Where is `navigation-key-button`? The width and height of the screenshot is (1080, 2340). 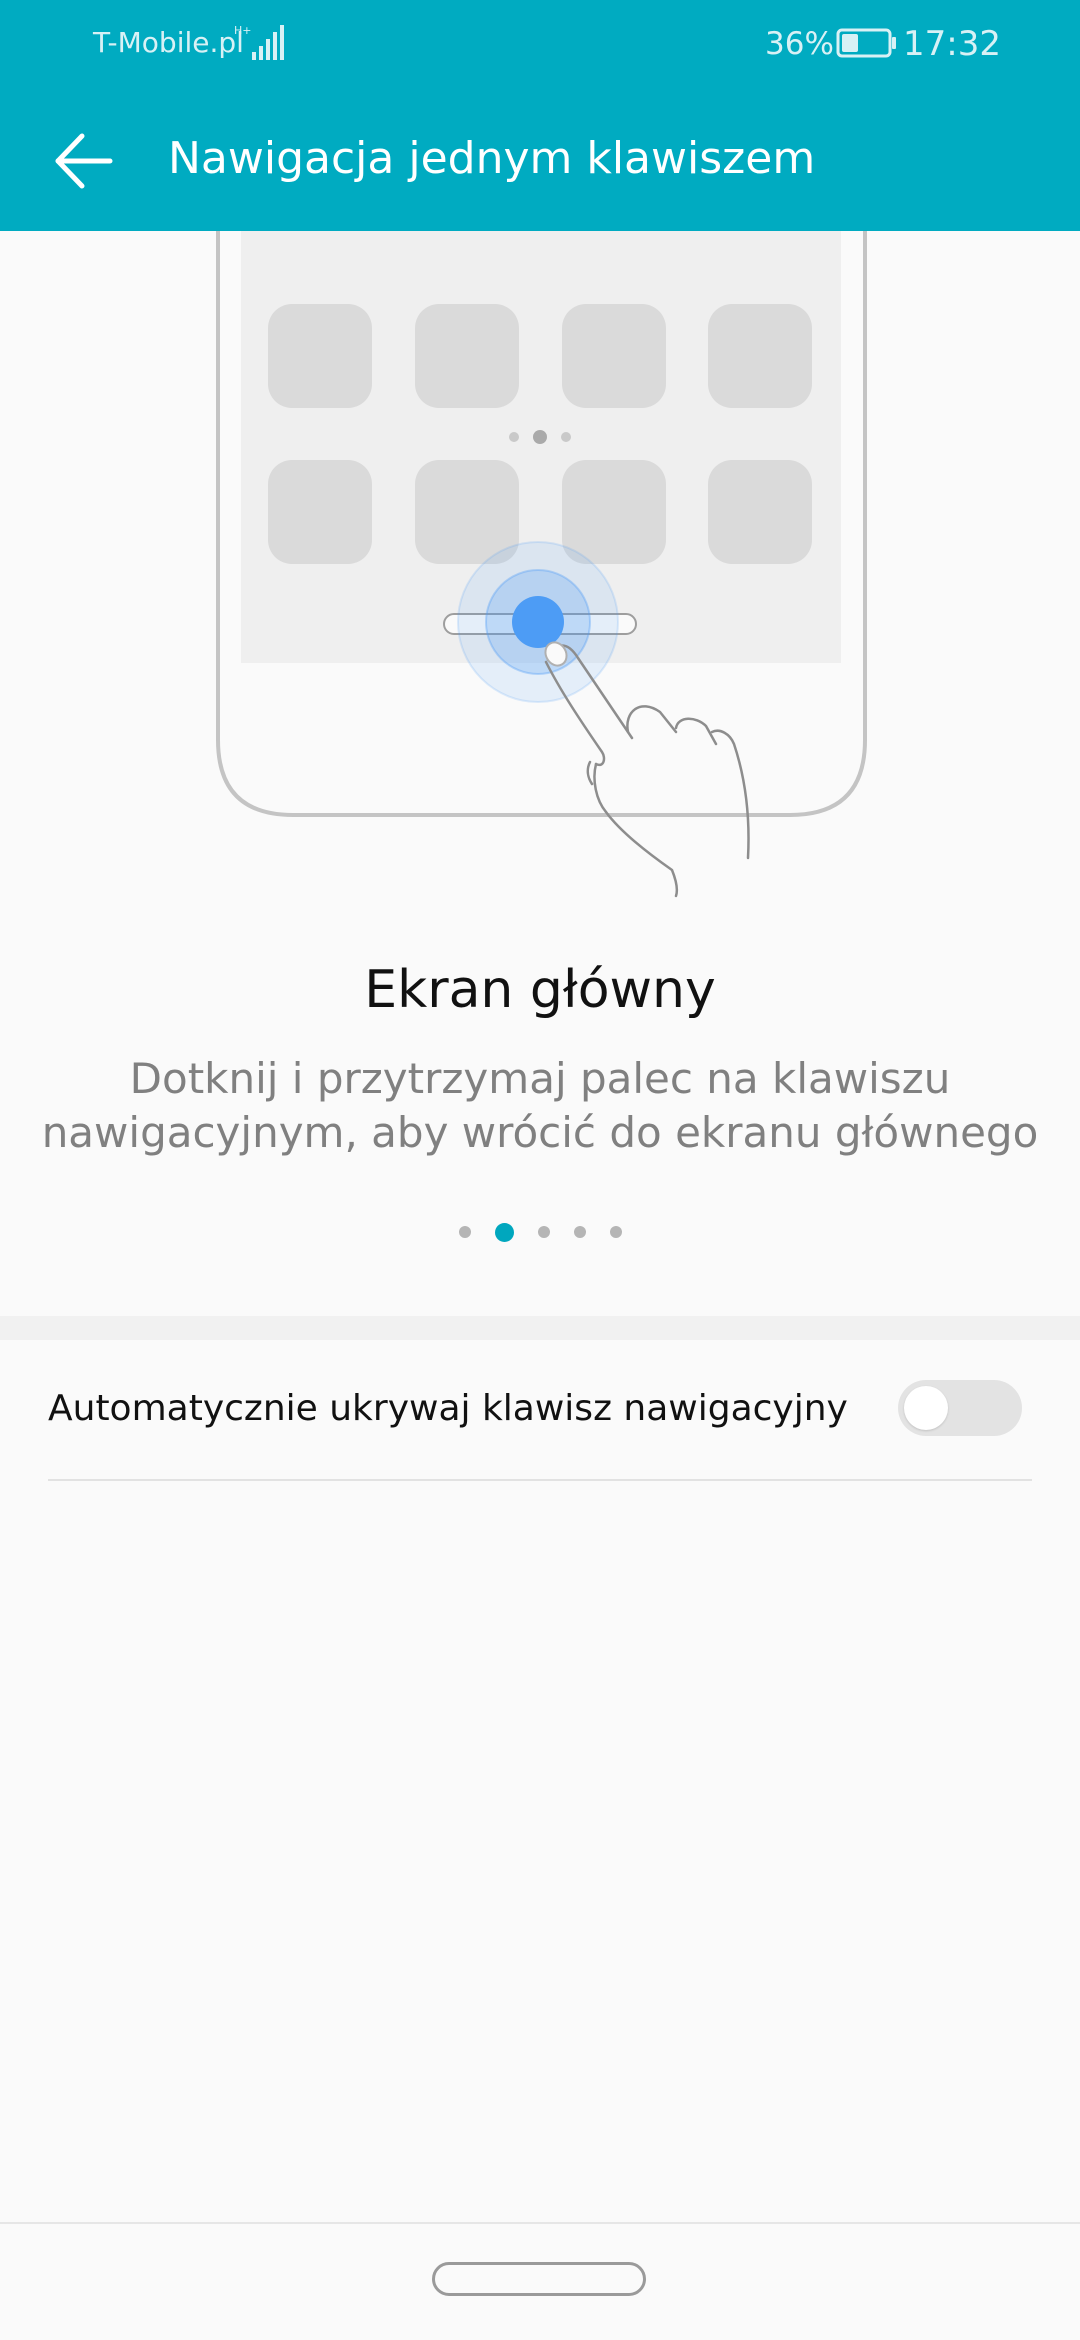
navigation-key-button is located at coordinates (539, 2279).